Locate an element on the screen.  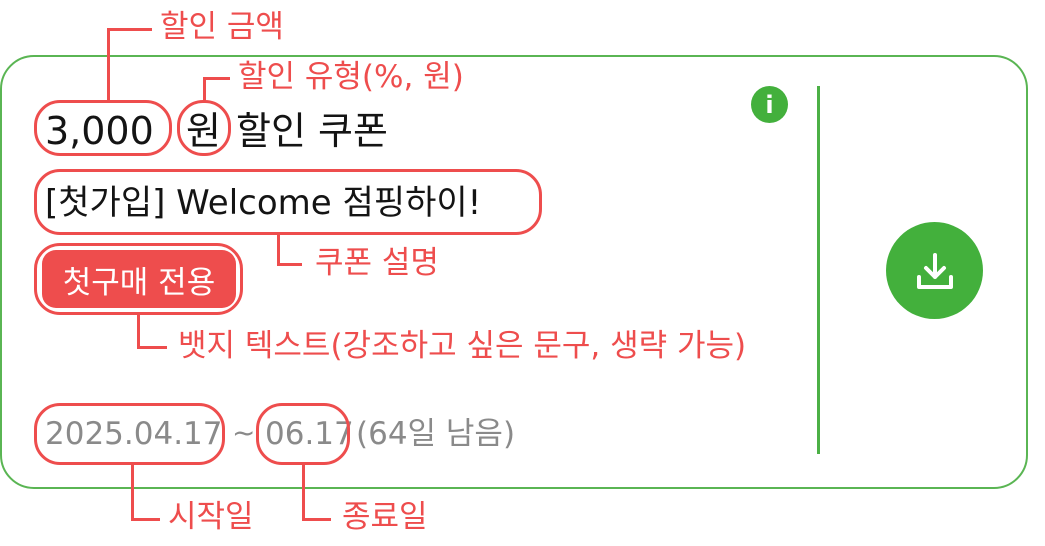
annotation-description: 쿠폰 설명 is located at coordinates (377, 263).